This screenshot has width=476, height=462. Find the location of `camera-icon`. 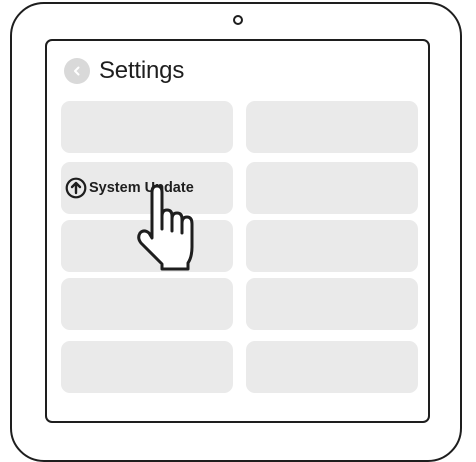

camera-icon is located at coordinates (238, 20).